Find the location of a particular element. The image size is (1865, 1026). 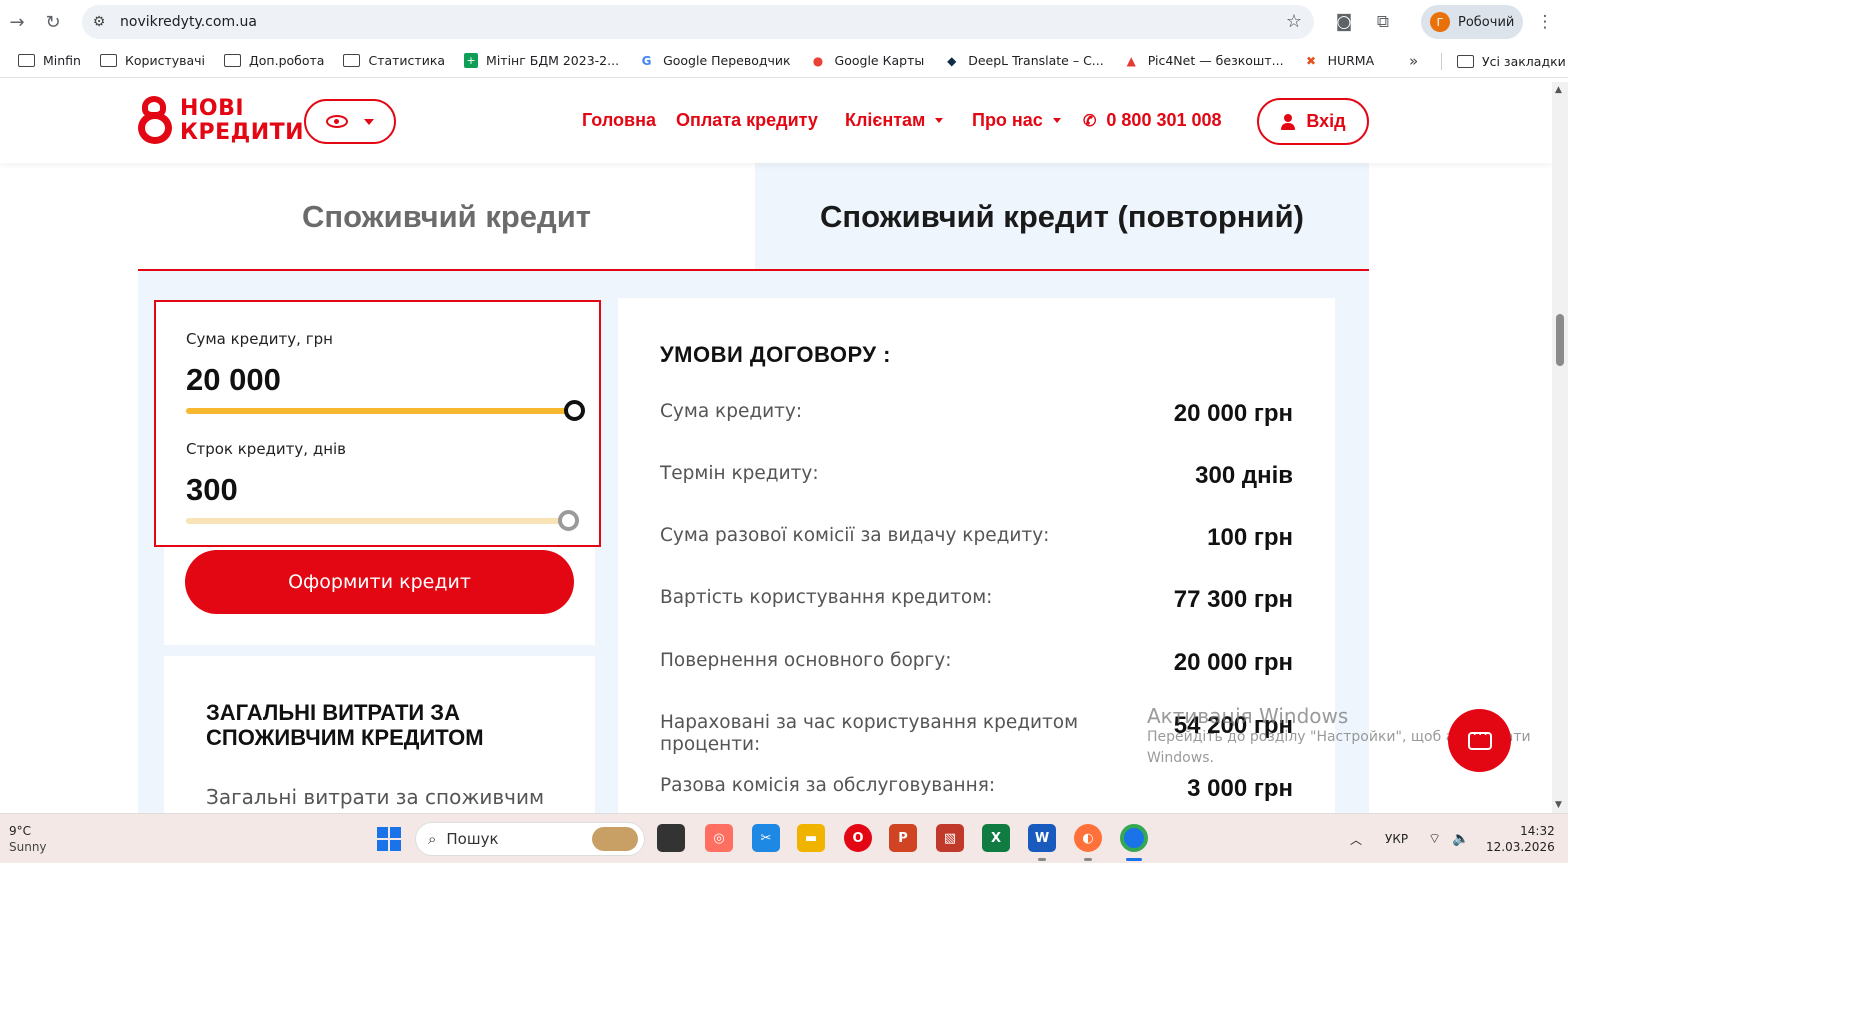

scroll-up-icon: ▲ is located at coordinates (1558, 90).